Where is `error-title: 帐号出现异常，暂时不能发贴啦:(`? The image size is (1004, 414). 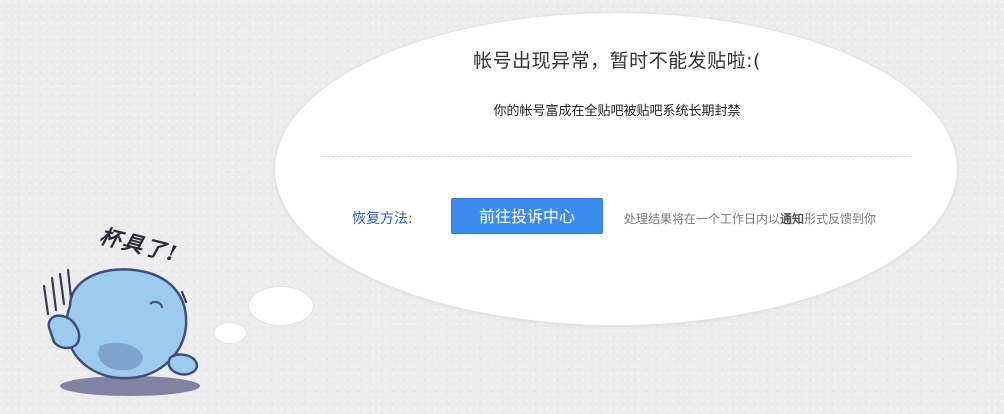 error-title: 帐号出现异常，暂时不能发贴啦:( is located at coordinates (617, 61).